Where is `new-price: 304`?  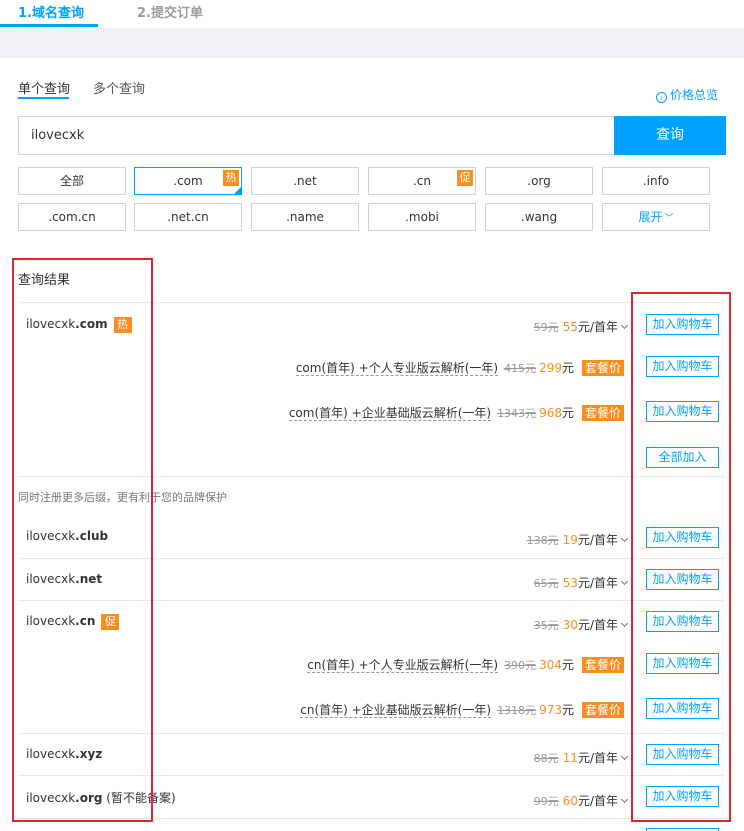
new-price: 304 is located at coordinates (550, 665).